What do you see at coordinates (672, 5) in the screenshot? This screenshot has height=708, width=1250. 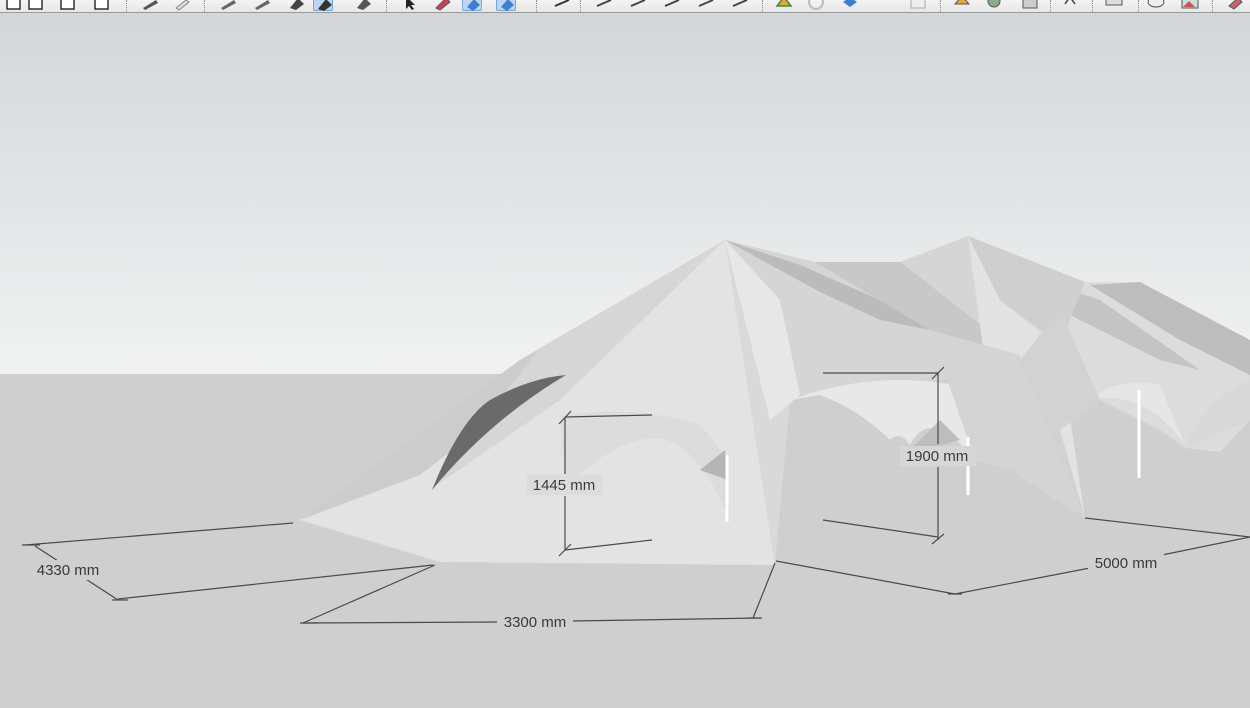 I see `text-icon` at bounding box center [672, 5].